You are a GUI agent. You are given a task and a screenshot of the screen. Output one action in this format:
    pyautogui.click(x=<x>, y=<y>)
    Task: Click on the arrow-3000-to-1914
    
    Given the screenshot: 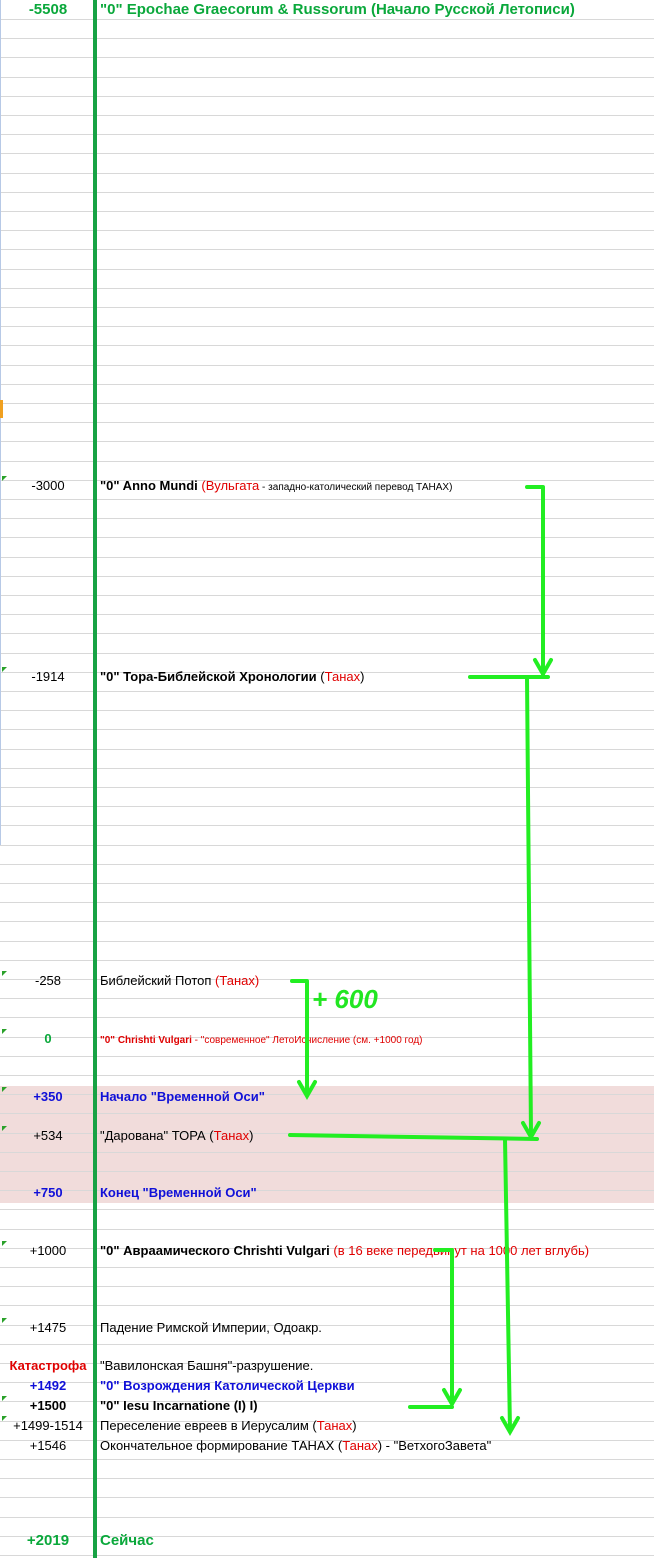 What is the action you would take?
    pyautogui.click(x=535, y=580)
    